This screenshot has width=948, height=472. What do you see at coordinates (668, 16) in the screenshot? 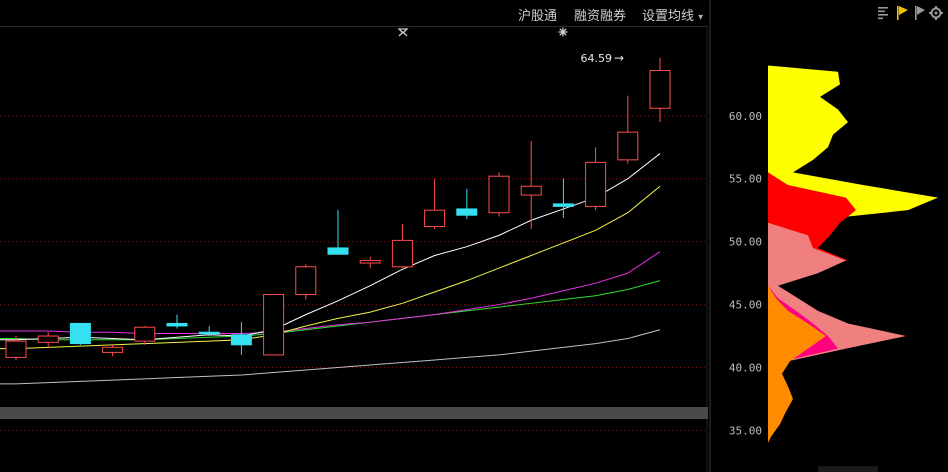
I see `ma-settings-label: 设置均线` at bounding box center [668, 16].